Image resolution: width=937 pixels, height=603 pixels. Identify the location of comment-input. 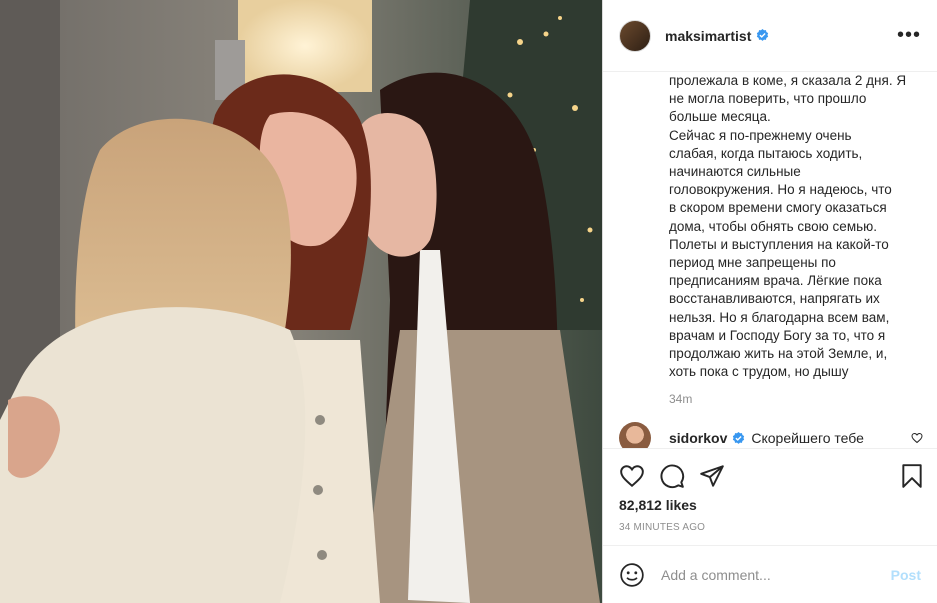
(771, 574).